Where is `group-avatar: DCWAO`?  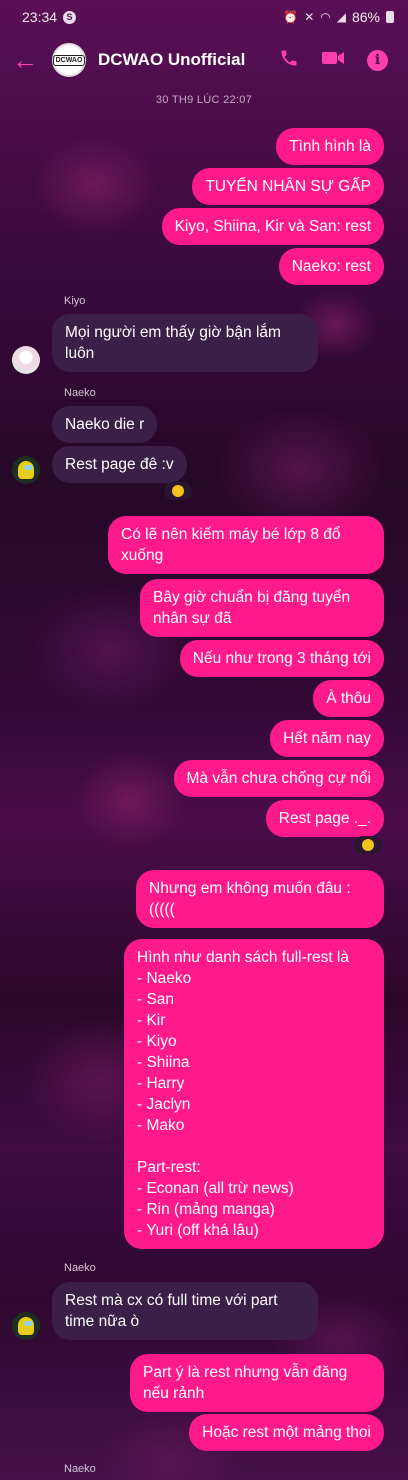 group-avatar: DCWAO is located at coordinates (69, 60).